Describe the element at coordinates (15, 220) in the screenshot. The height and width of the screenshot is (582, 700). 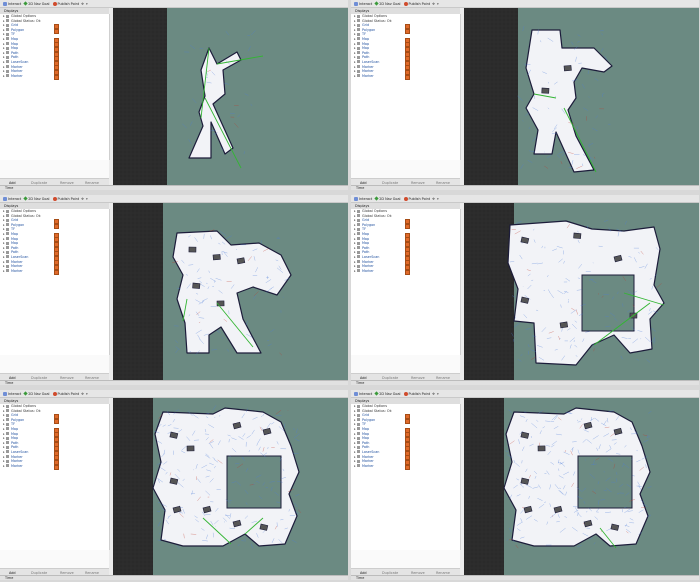
I see `display-item-label: Grid` at that location.